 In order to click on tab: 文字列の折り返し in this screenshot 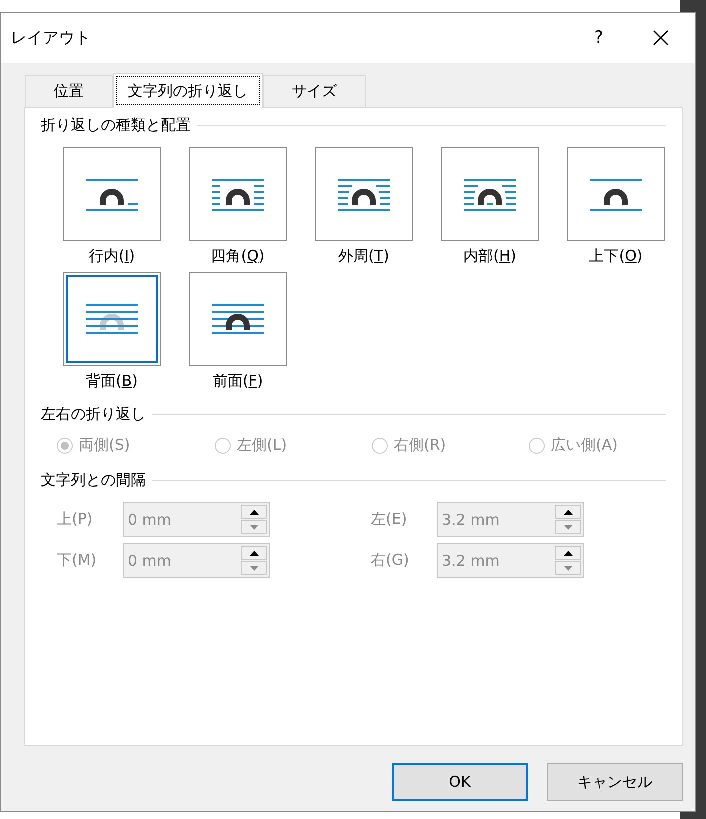, I will do `click(188, 90)`.